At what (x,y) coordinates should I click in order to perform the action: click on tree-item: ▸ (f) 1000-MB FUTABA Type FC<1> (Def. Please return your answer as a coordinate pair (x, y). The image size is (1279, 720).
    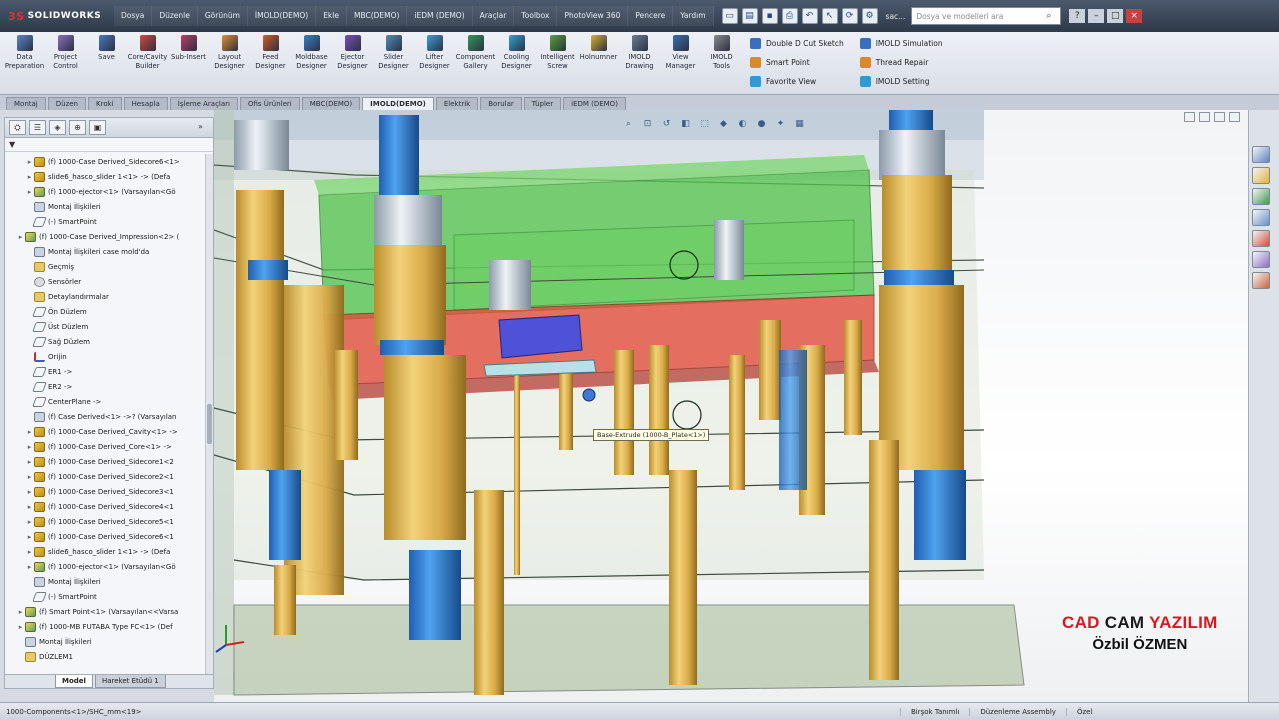
    Looking at the image, I should click on (106, 626).